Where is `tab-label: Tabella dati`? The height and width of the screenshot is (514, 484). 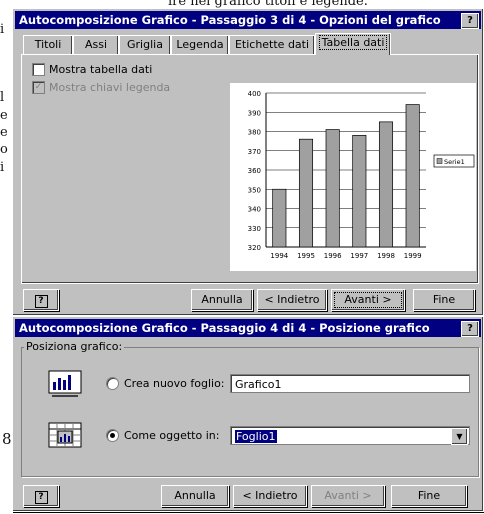 tab-label: Tabella dati is located at coordinates (353, 42).